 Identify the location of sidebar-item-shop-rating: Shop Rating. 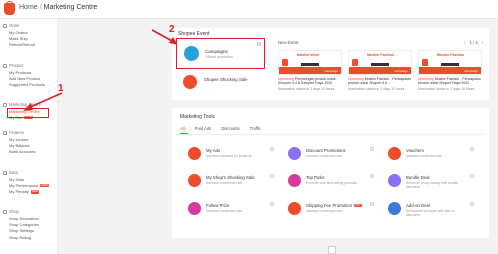
(29, 237).